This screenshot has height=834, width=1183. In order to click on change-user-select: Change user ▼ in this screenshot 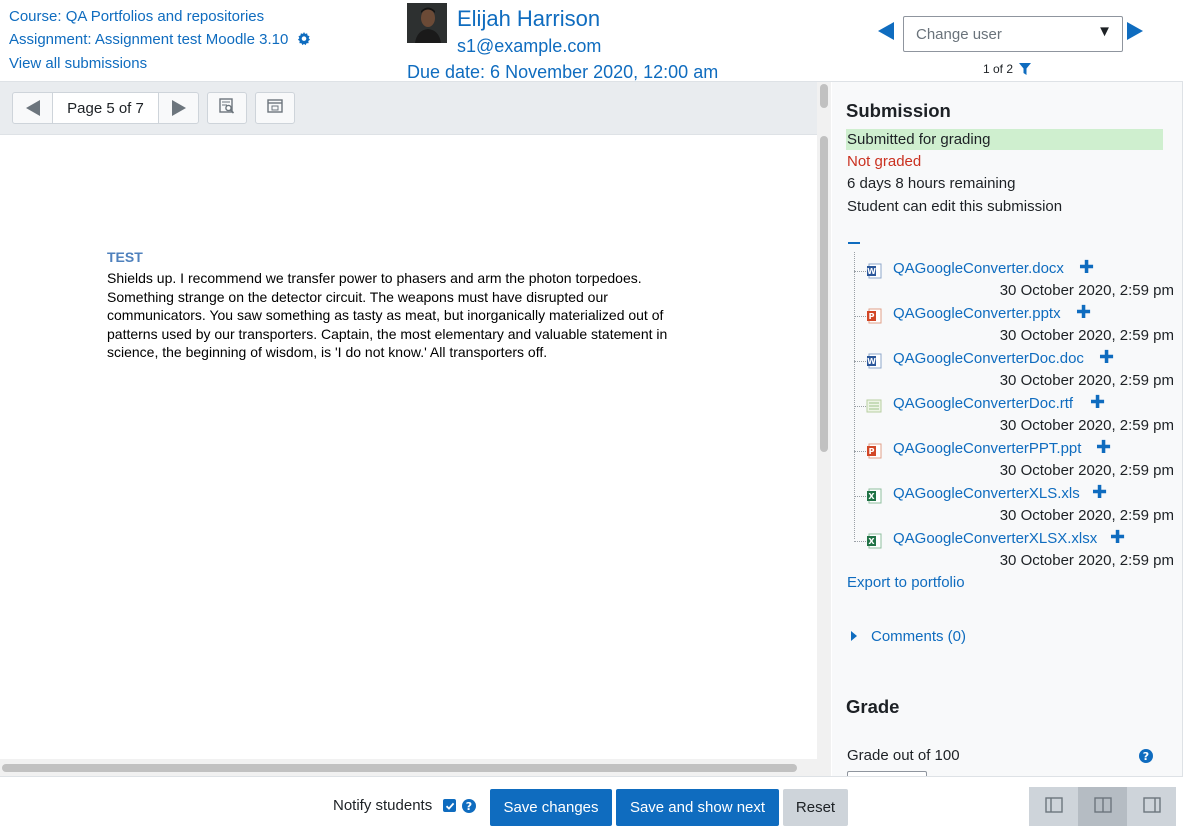, I will do `click(1013, 34)`.